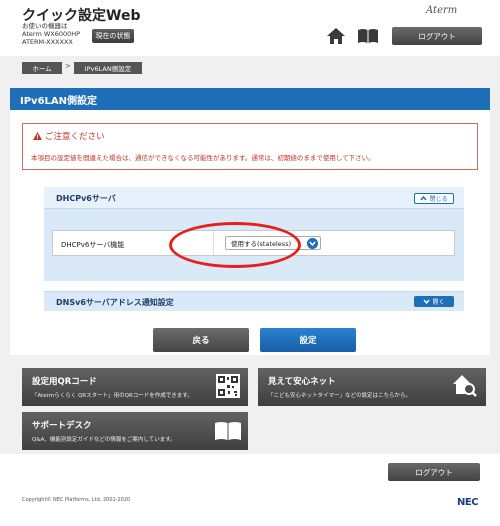  Describe the element at coordinates (368, 36) in the screenshot. I see `manual-book-icon` at that location.